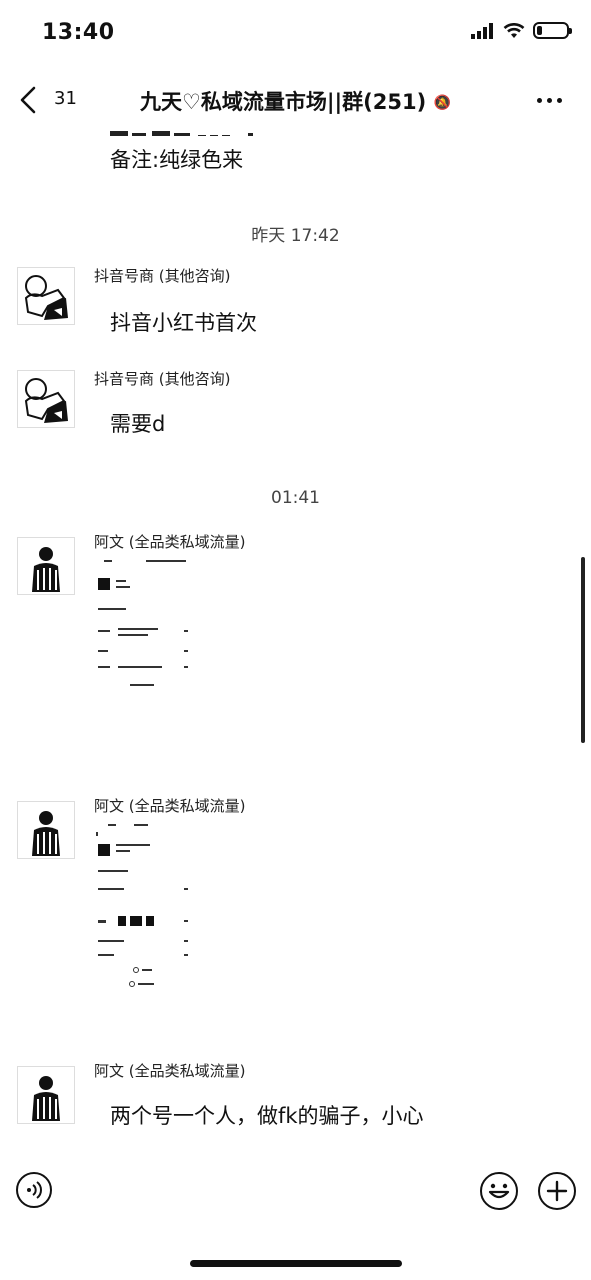 Image resolution: width=591 pixels, height=1280 pixels. I want to click on smiley-icon, so click(499, 1191).